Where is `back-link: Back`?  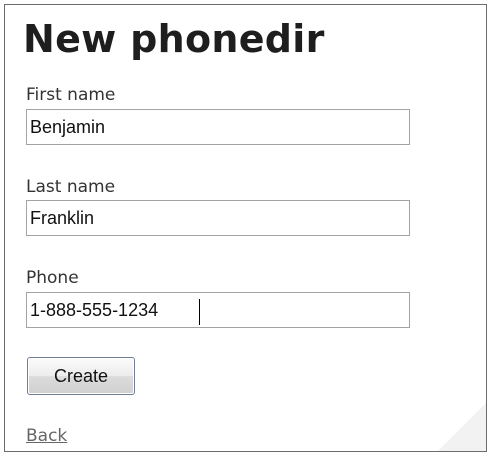
back-link: Back is located at coordinates (46, 436).